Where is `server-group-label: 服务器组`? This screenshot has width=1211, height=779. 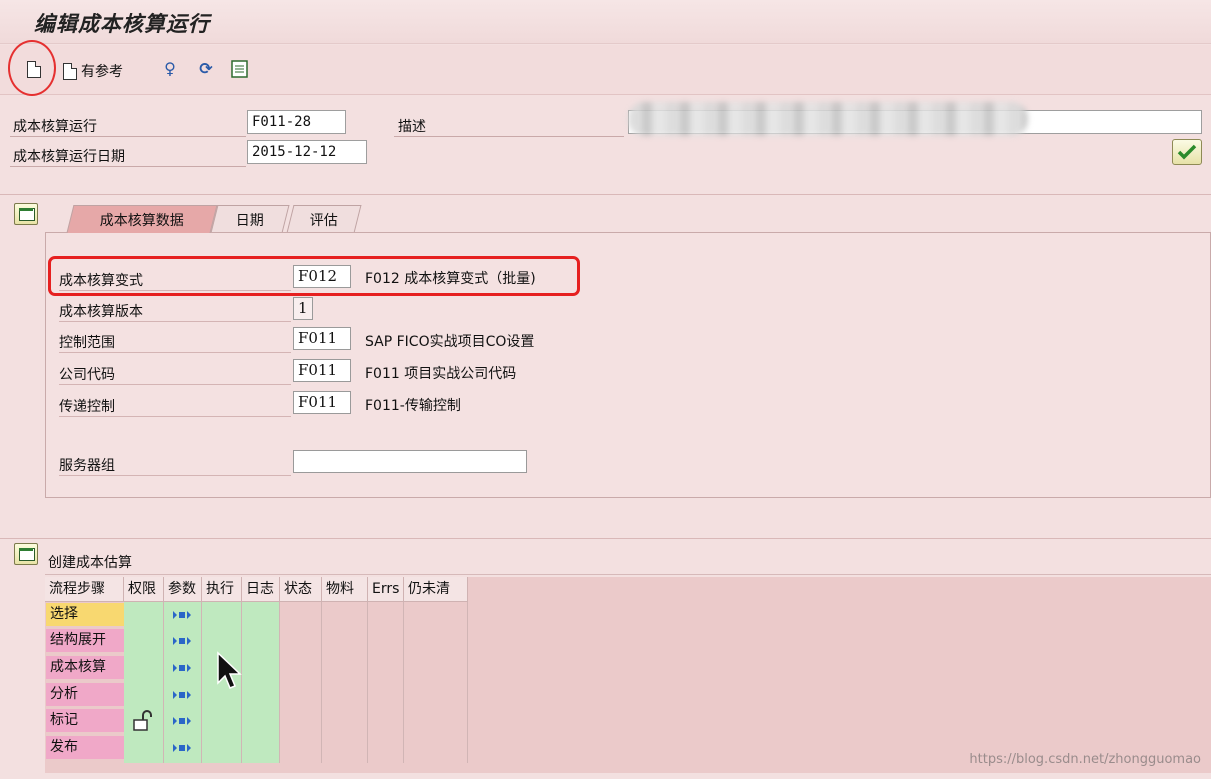
server-group-label: 服务器组 is located at coordinates (175, 465).